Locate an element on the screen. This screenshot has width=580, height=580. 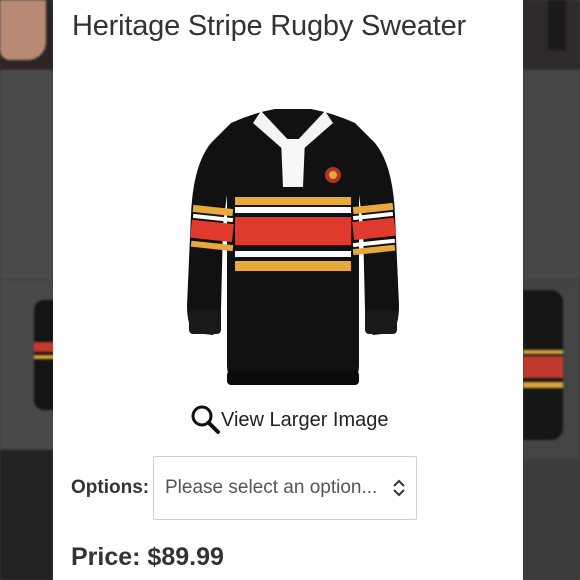
background-arm is located at coordinates (557, 25).